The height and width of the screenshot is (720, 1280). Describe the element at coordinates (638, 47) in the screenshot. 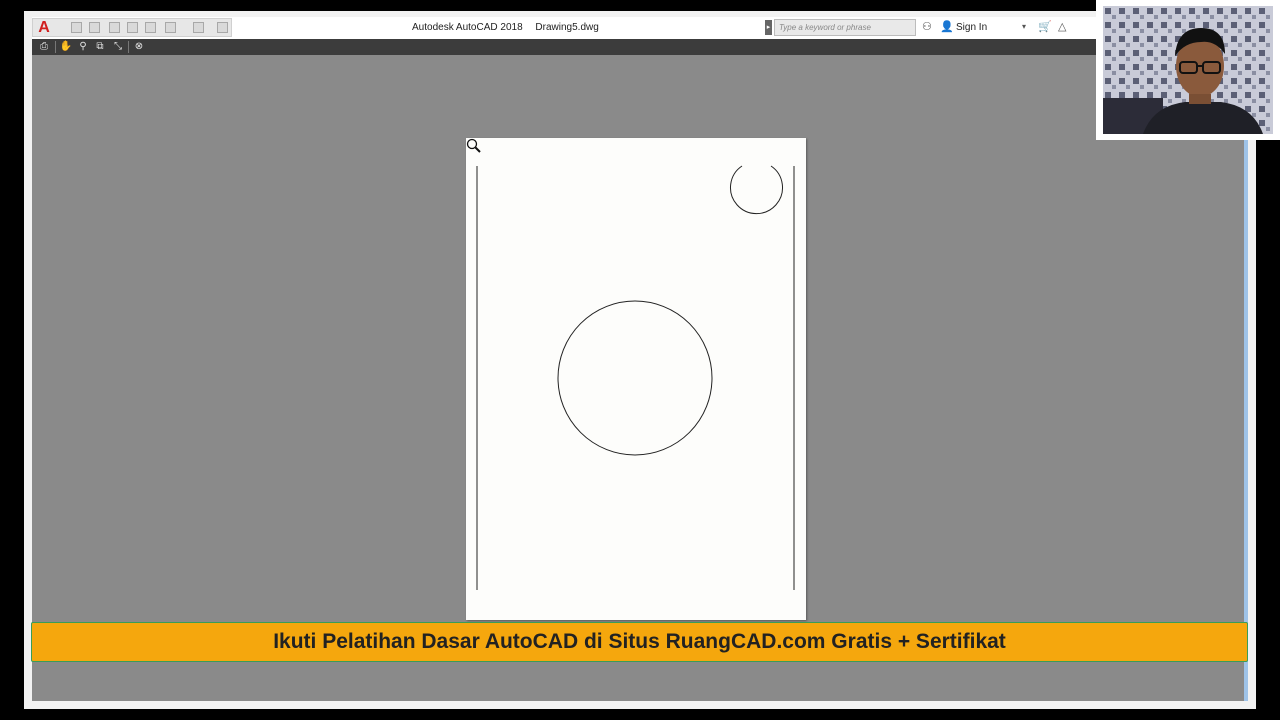

I see `preview-toolbar: ⎙ ✋ ⚲ ⧉ ⤡ ⊗` at that location.